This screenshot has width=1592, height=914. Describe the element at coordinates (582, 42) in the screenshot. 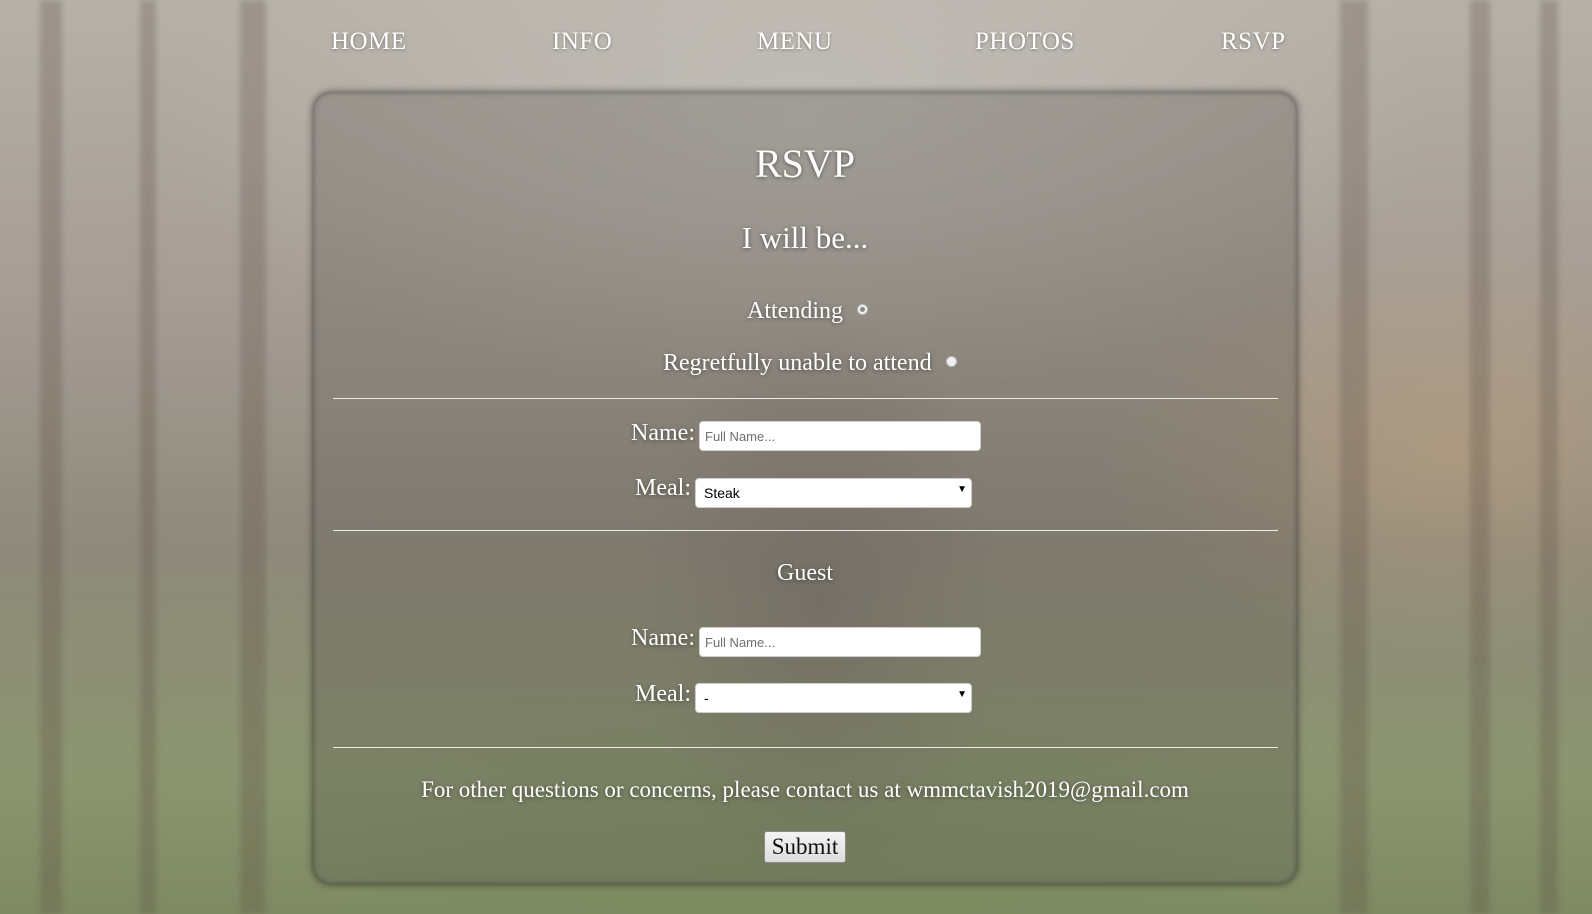

I see `nav-info-link: INFO` at that location.